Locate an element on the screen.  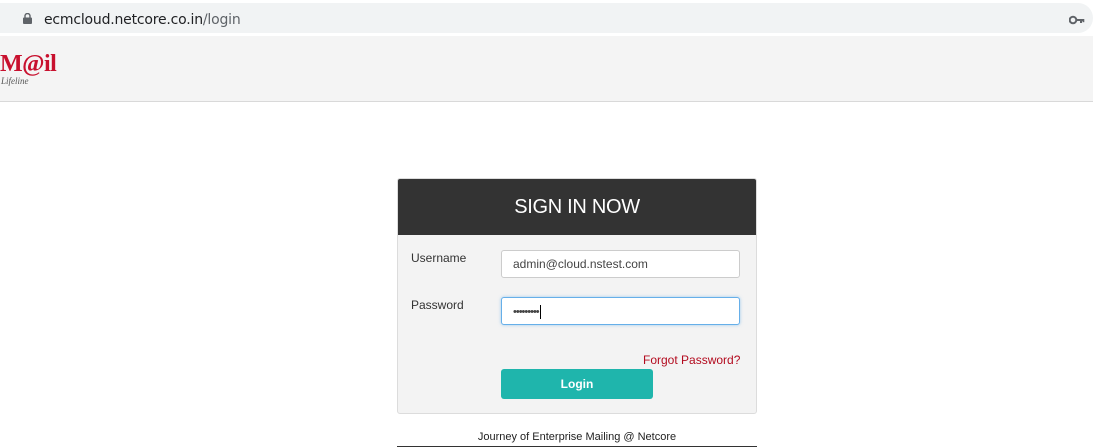
lock-icon is located at coordinates (27, 18).